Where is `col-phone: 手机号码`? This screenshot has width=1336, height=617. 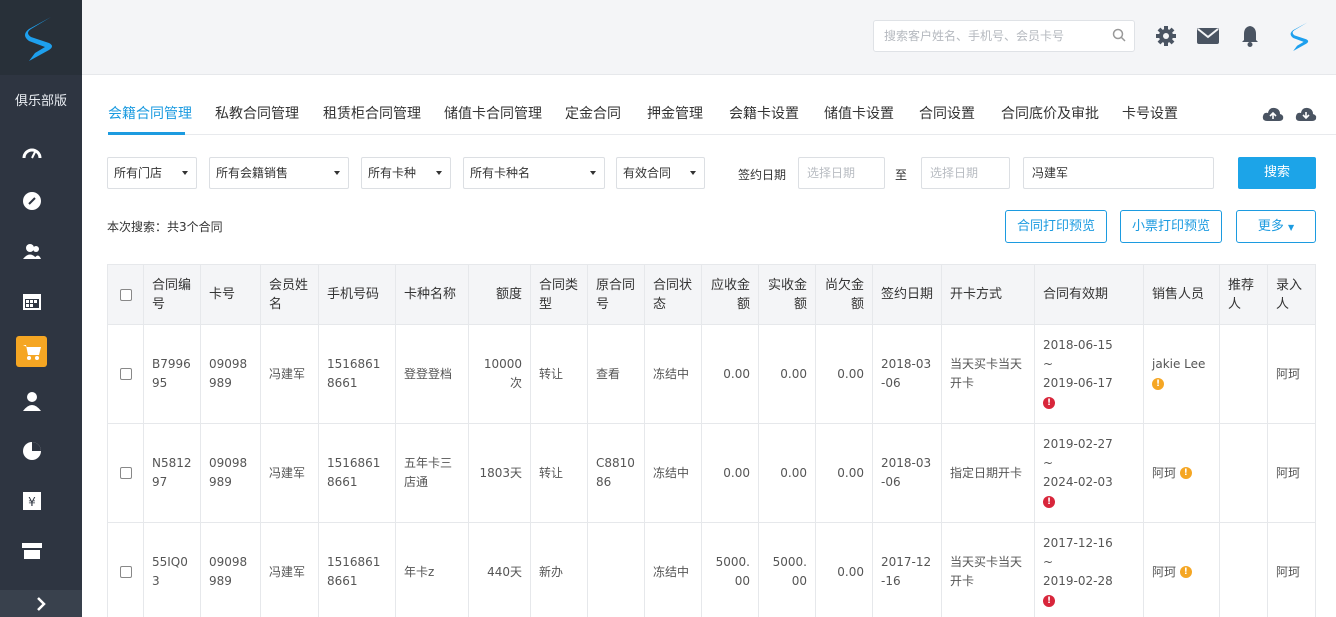 col-phone: 手机号码 is located at coordinates (357, 294).